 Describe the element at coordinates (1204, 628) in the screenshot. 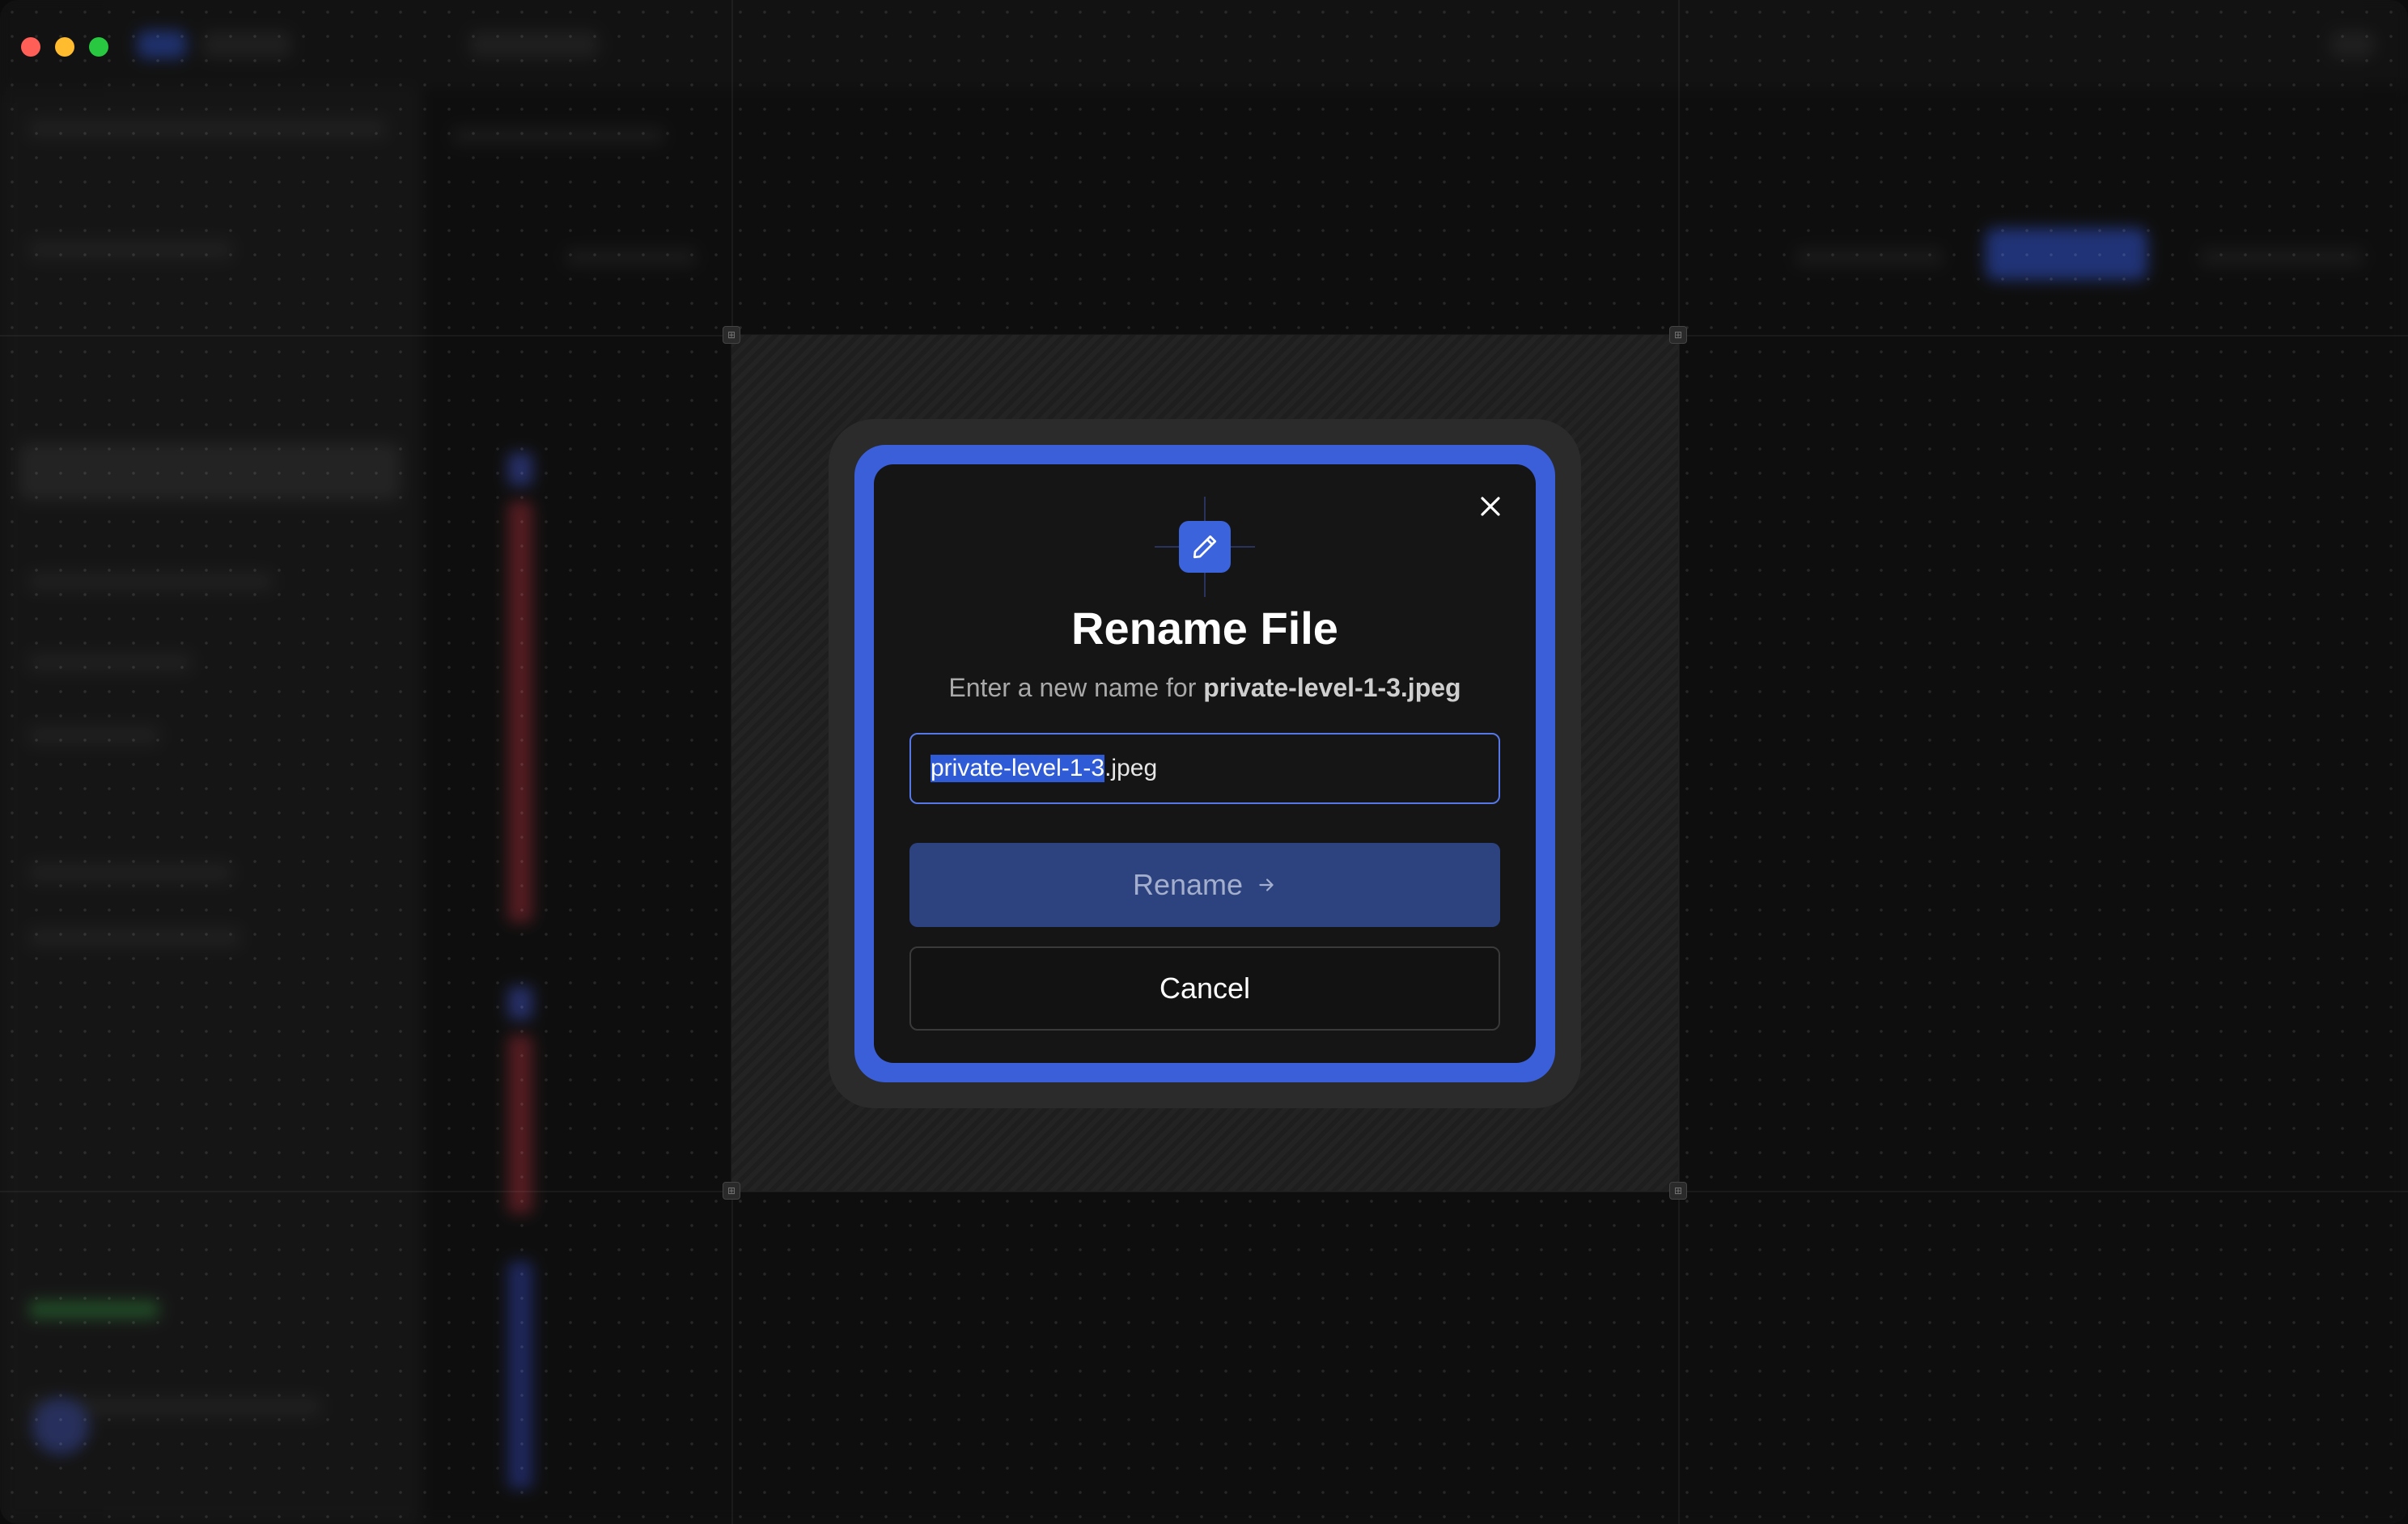

I see `dialog-title: Rename File` at that location.